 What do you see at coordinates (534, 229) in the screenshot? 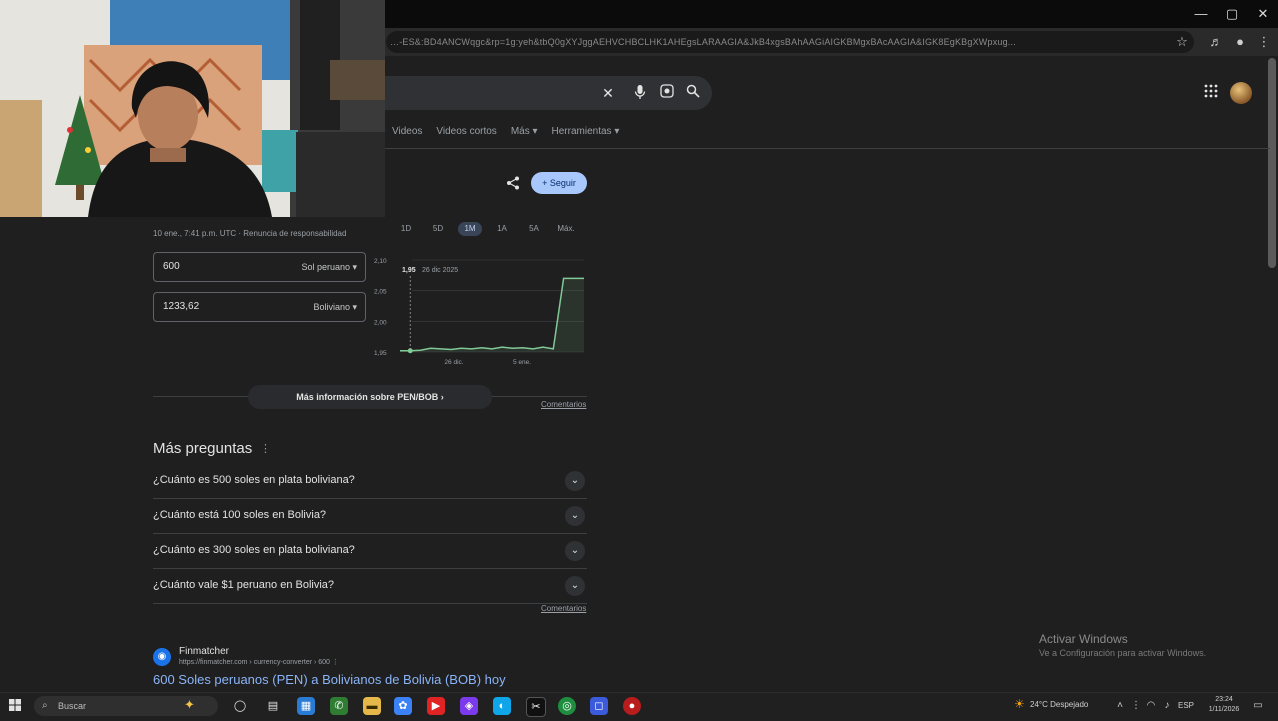
I see `range-5y: 5A` at bounding box center [534, 229].